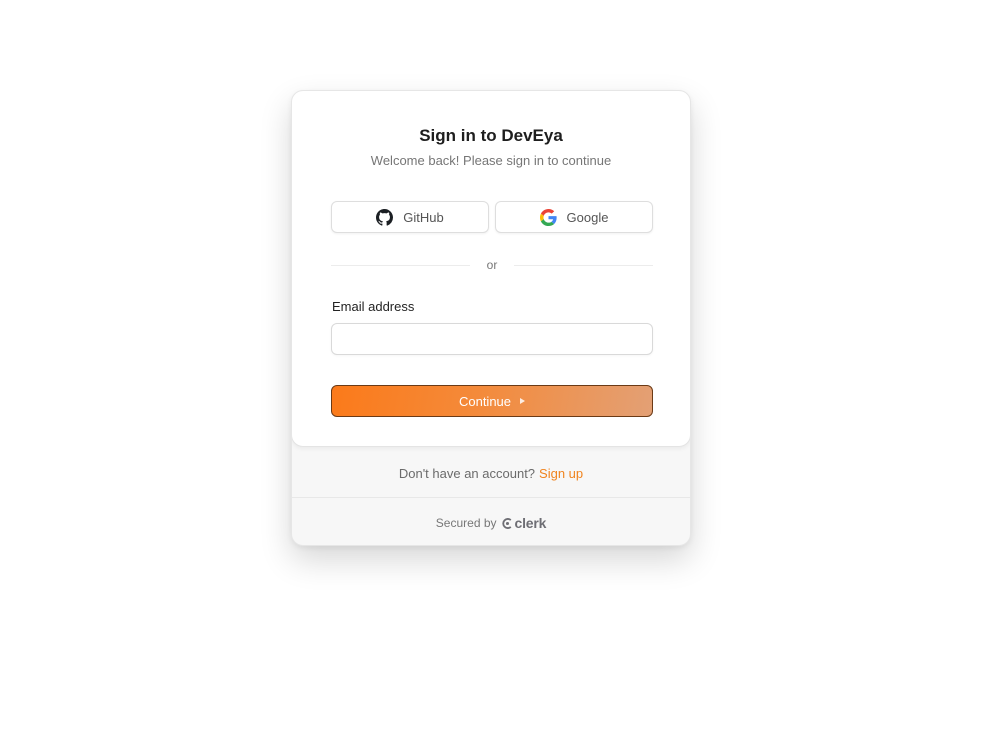 Image resolution: width=995 pixels, height=747 pixels. What do you see at coordinates (523, 401) in the screenshot?
I see `caret-right-icon` at bounding box center [523, 401].